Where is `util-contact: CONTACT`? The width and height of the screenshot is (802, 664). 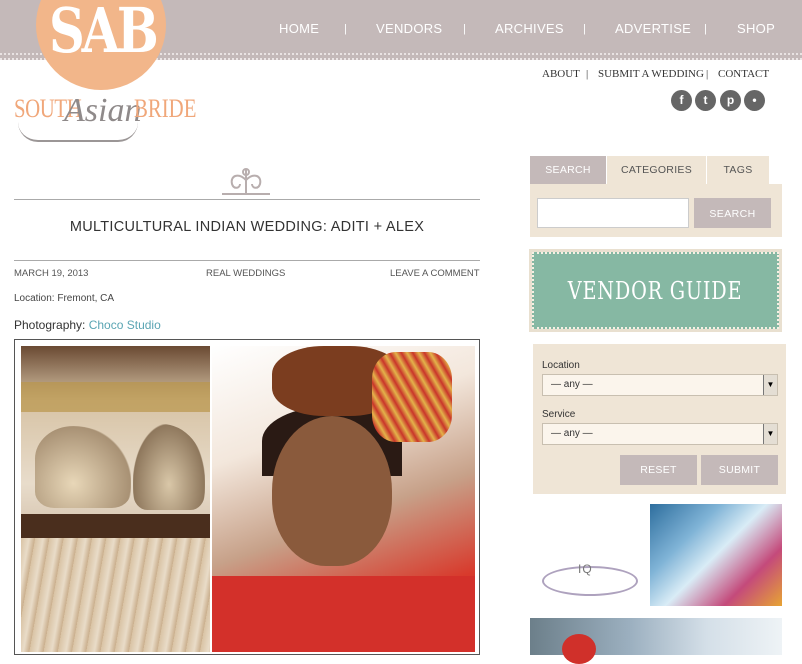 util-contact: CONTACT is located at coordinates (743, 74).